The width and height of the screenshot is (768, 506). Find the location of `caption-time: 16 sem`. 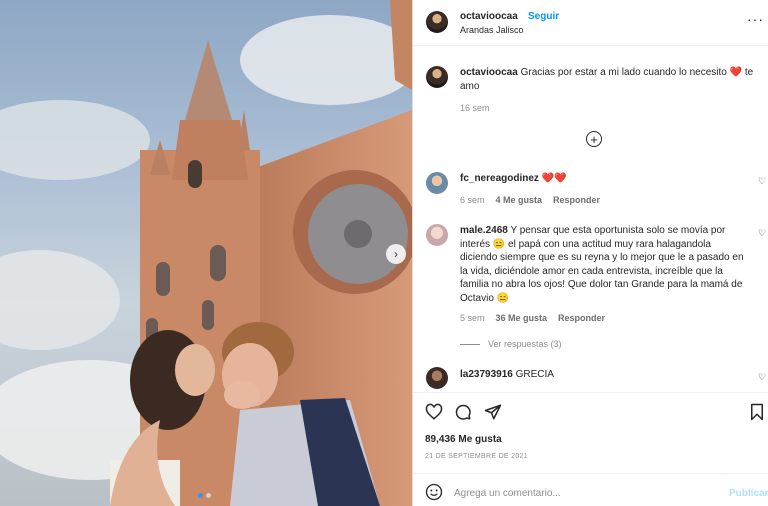

caption-time: 16 sem is located at coordinates (475, 108).